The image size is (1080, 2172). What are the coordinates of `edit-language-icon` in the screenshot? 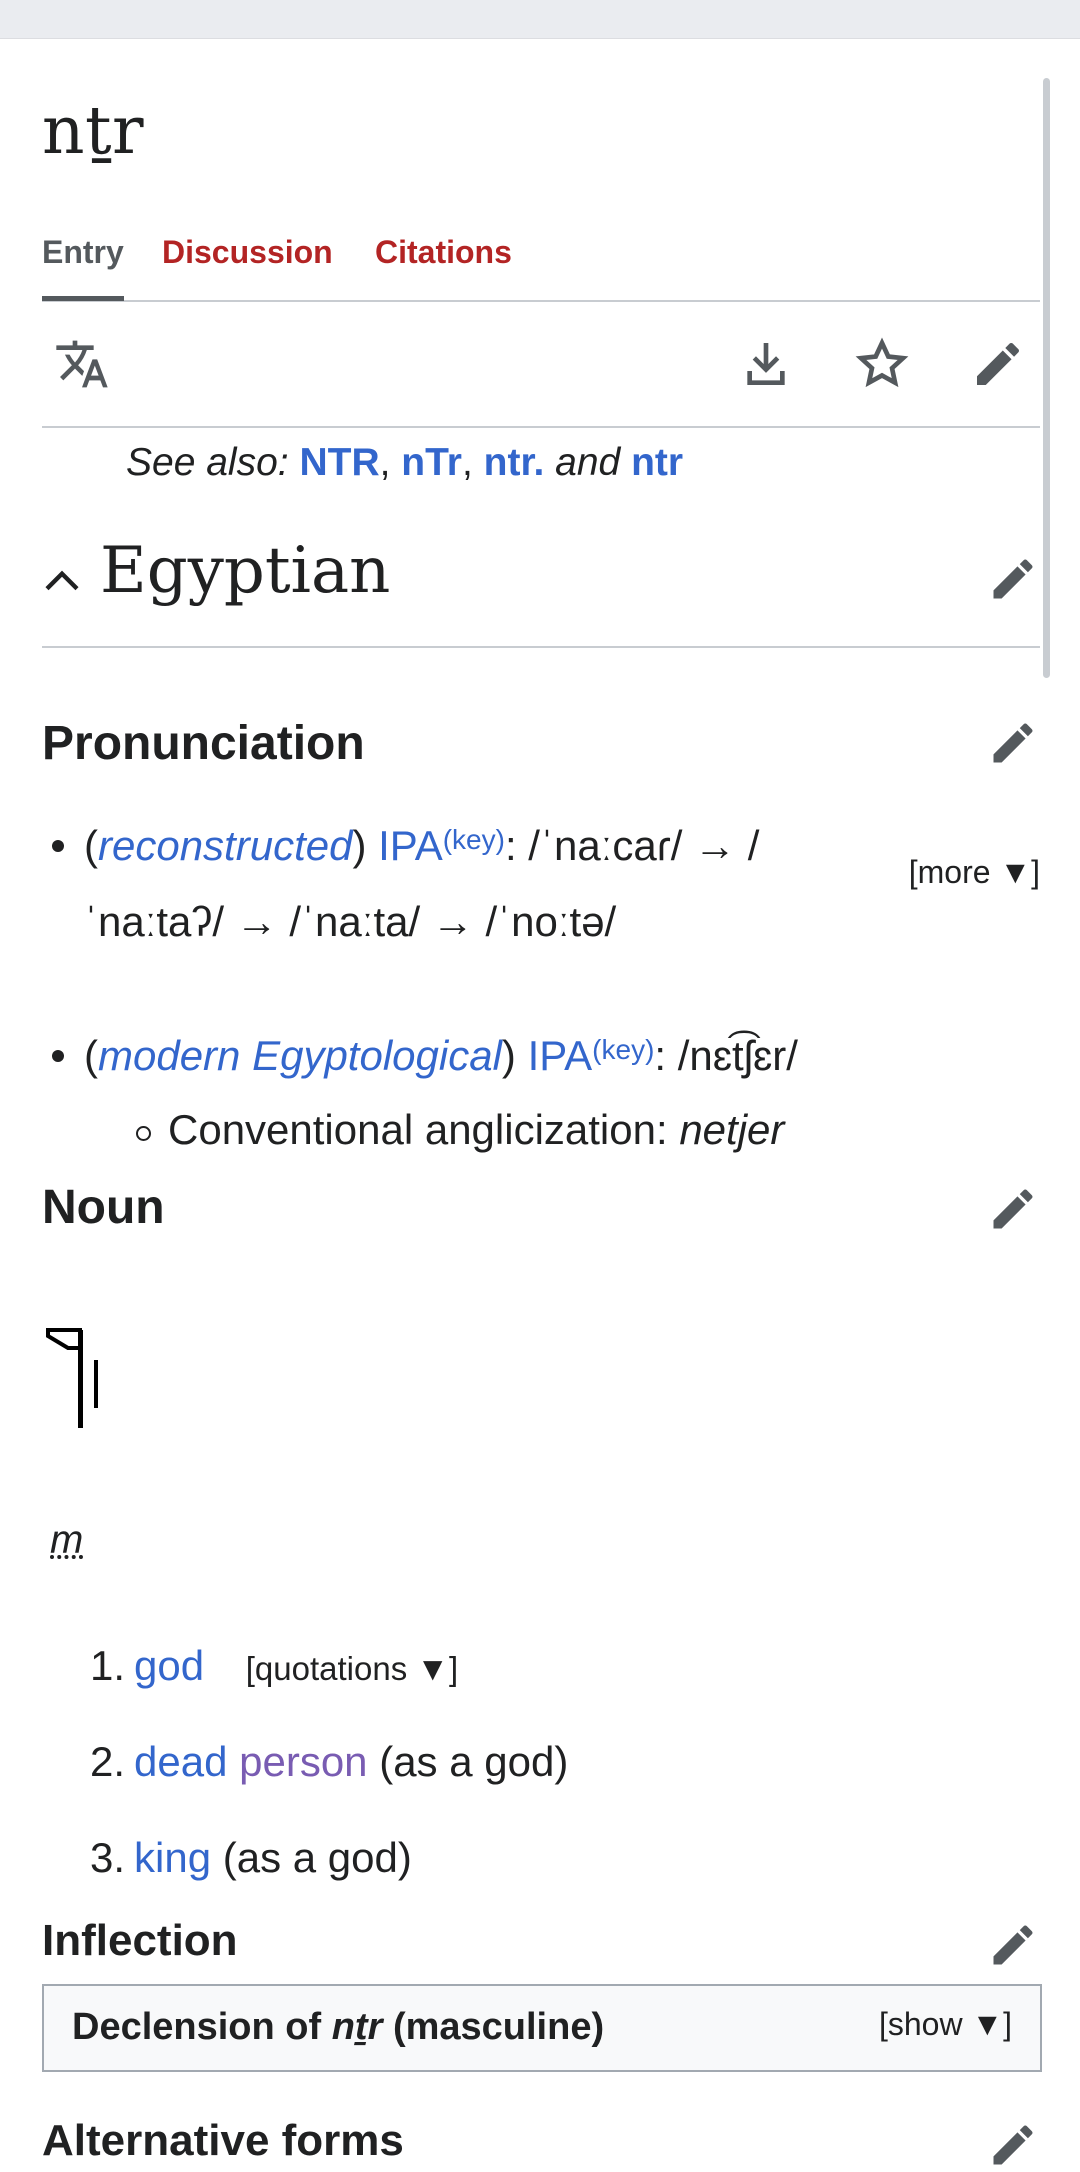 It's located at (1013, 579).